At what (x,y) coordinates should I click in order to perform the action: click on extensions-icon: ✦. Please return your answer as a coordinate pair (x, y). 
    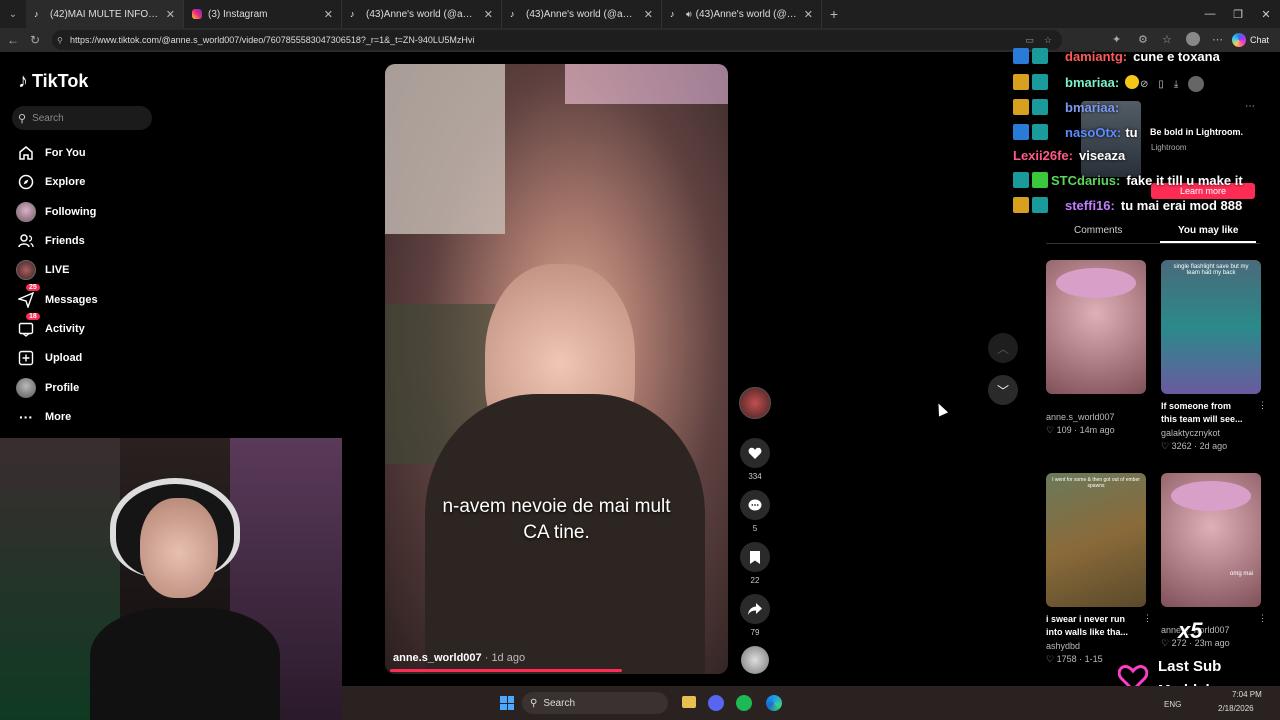
    Looking at the image, I should click on (1116, 39).